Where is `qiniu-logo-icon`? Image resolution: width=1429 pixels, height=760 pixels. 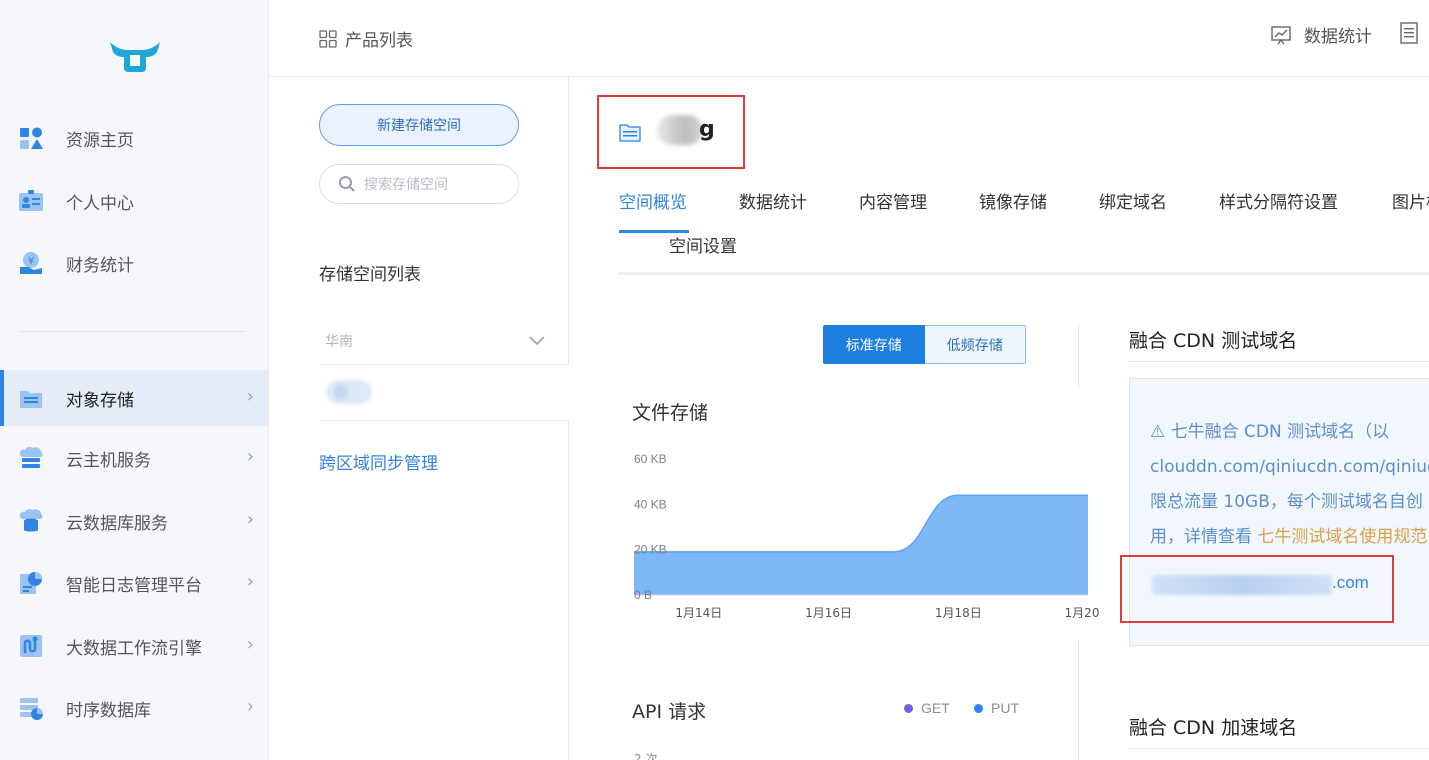
qiniu-logo-icon is located at coordinates (135, 56).